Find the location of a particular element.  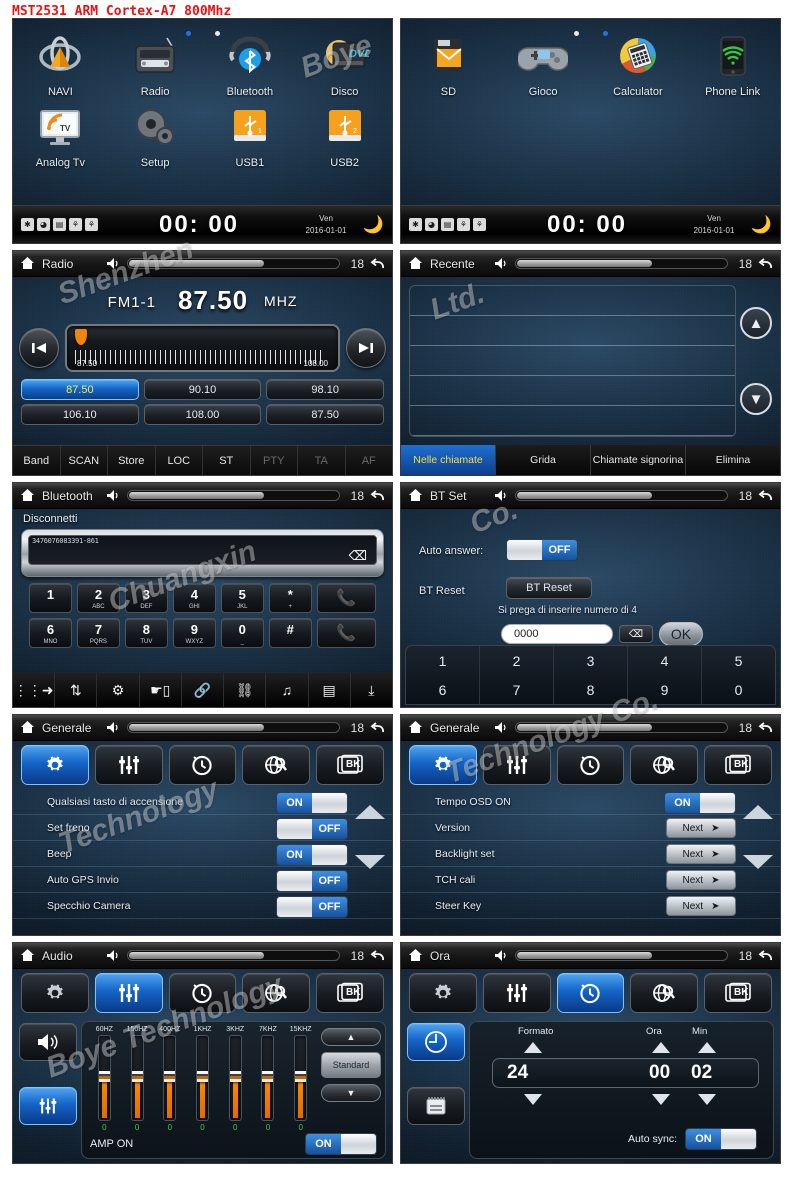

eq-band: 1KHZ 0 is located at coordinates (202, 1079).